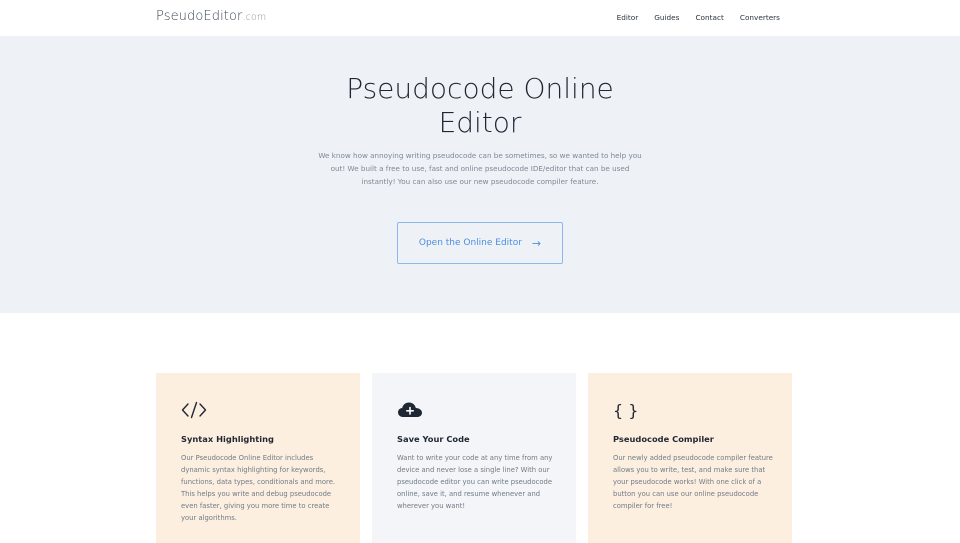  What do you see at coordinates (709, 17) in the screenshot?
I see `nav-link-contact: Contact` at bounding box center [709, 17].